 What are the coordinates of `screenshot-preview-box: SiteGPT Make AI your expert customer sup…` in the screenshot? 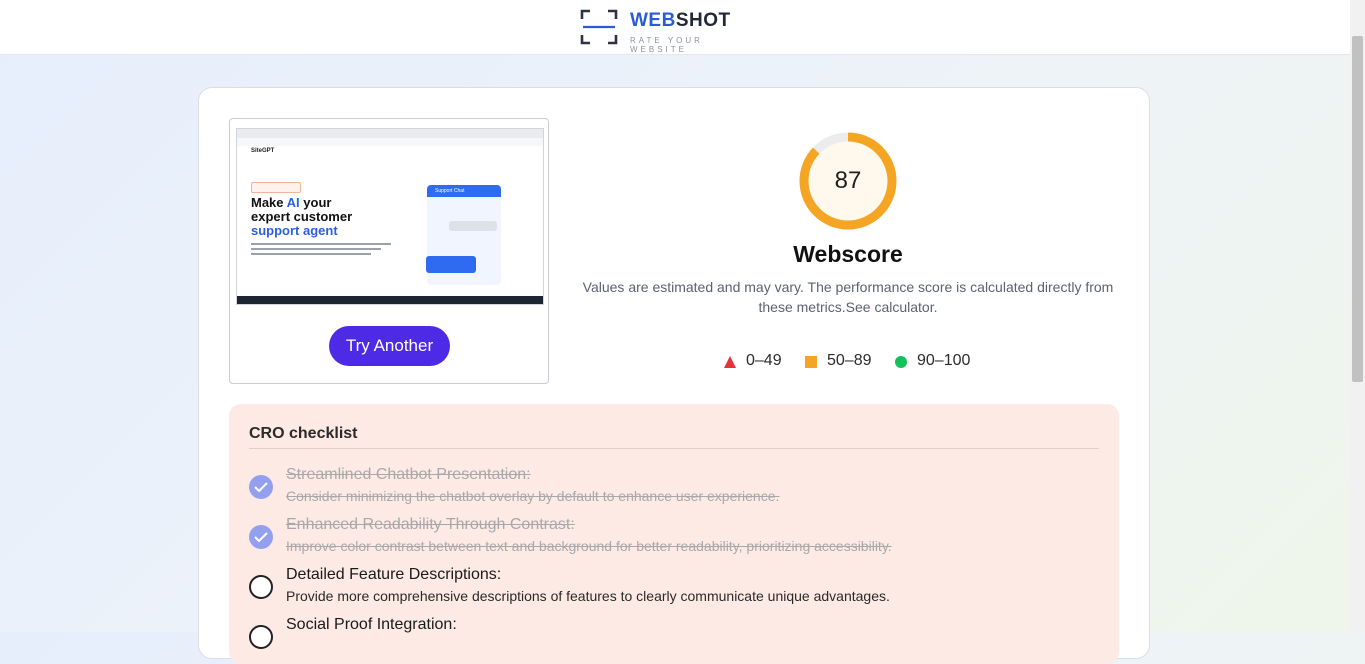 It's located at (389, 251).